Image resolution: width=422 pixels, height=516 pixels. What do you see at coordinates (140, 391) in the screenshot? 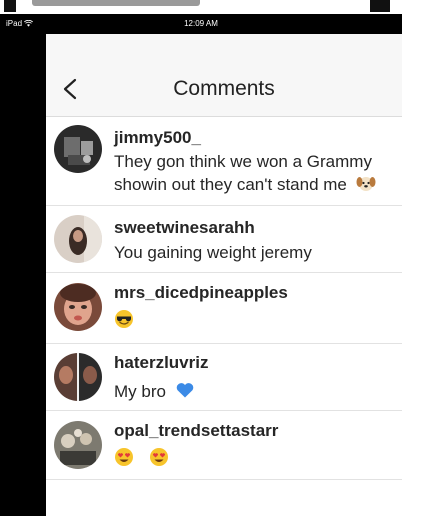
I see `comment-text-part: My bro` at bounding box center [140, 391].